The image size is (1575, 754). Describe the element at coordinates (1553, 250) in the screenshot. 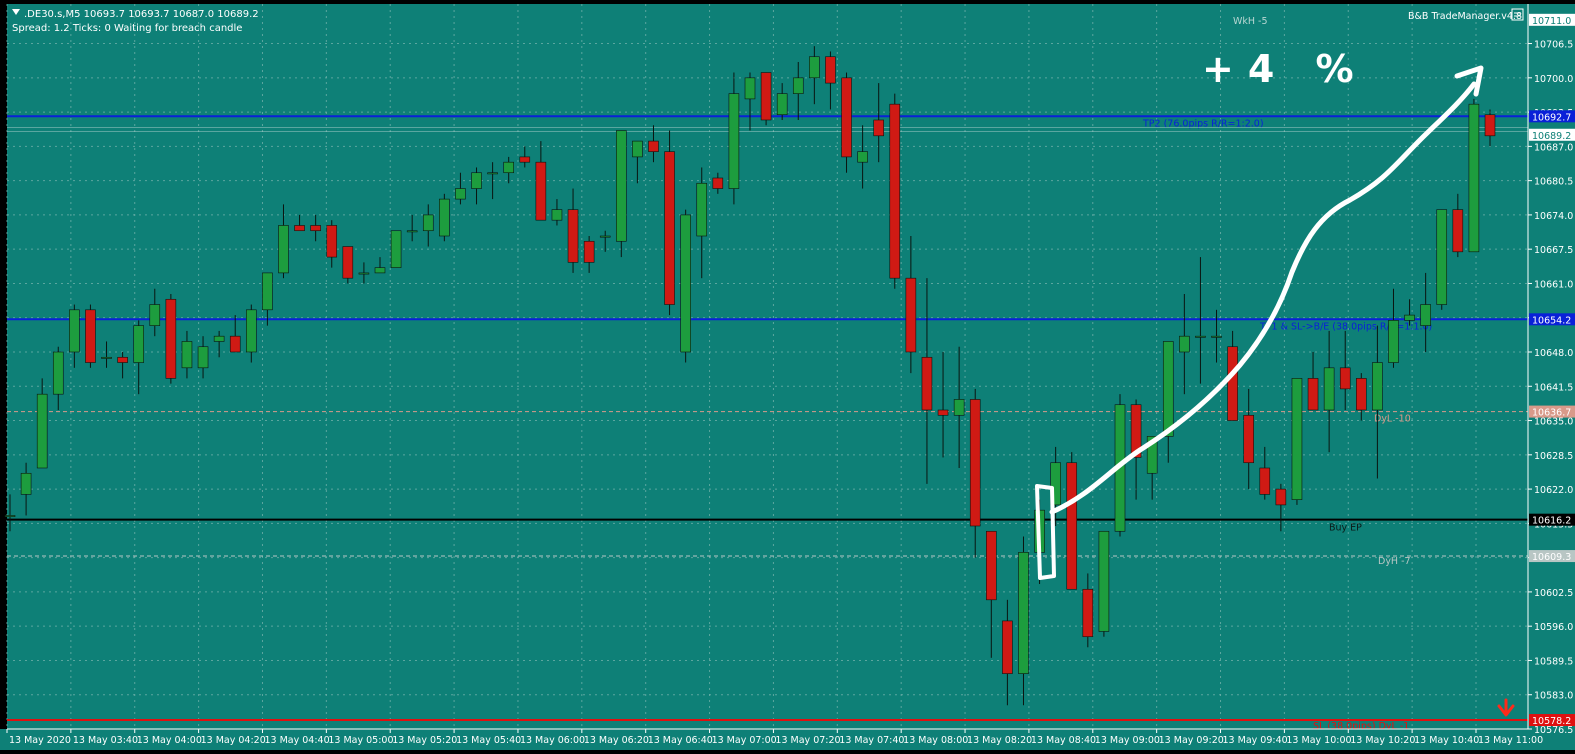

I see `y-tick-label: 10667.5` at that location.